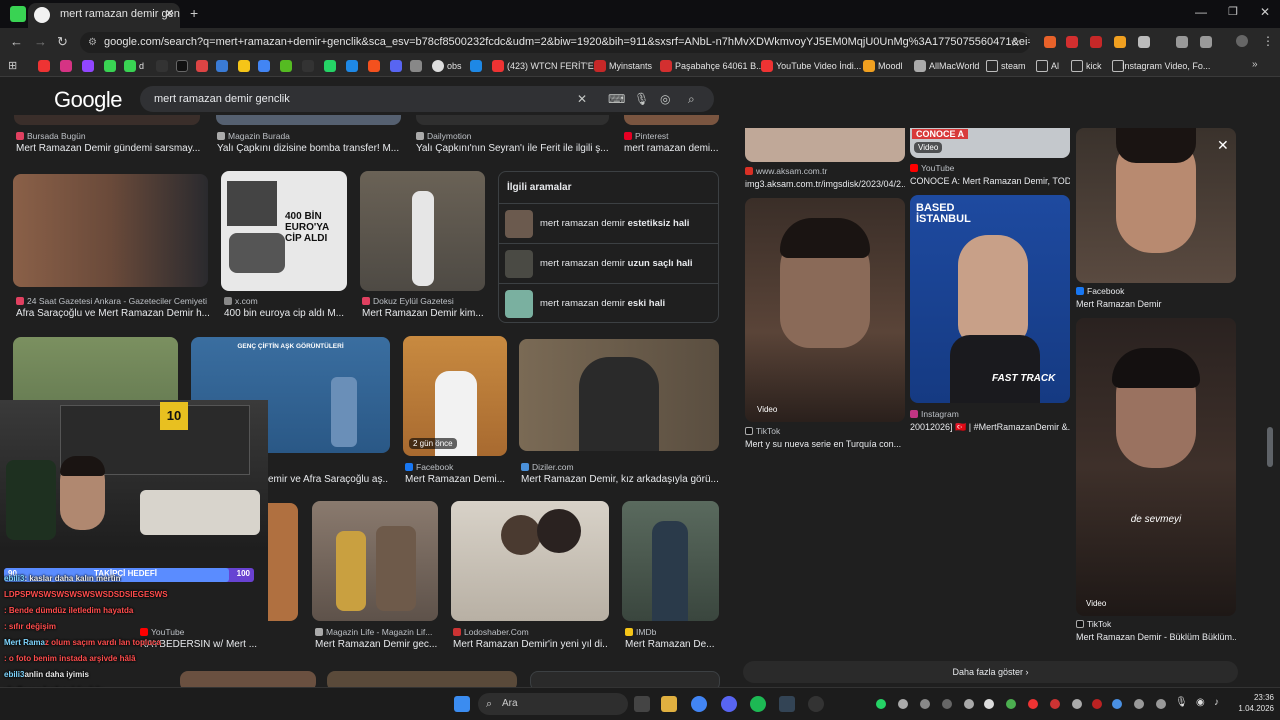  I want to click on gmail-icon, so click(202, 66).